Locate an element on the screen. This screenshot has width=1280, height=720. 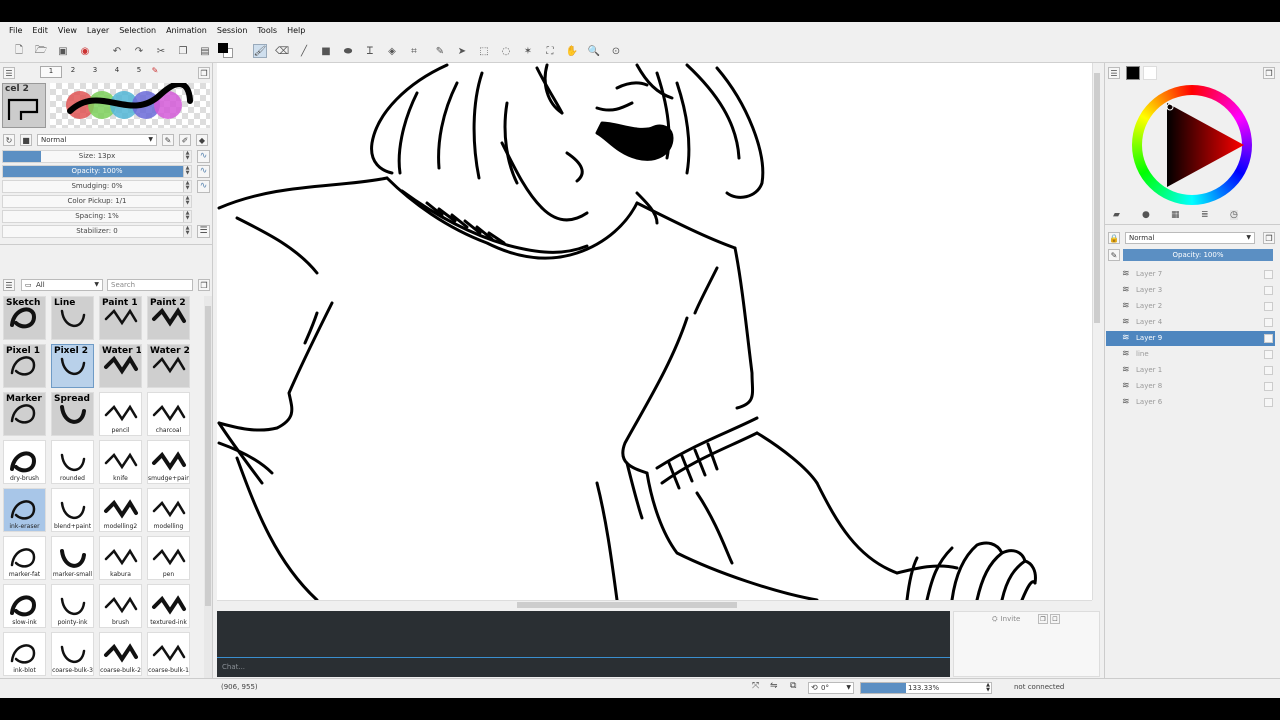
brush-preset: smudge+paint is located at coordinates (168, 462).